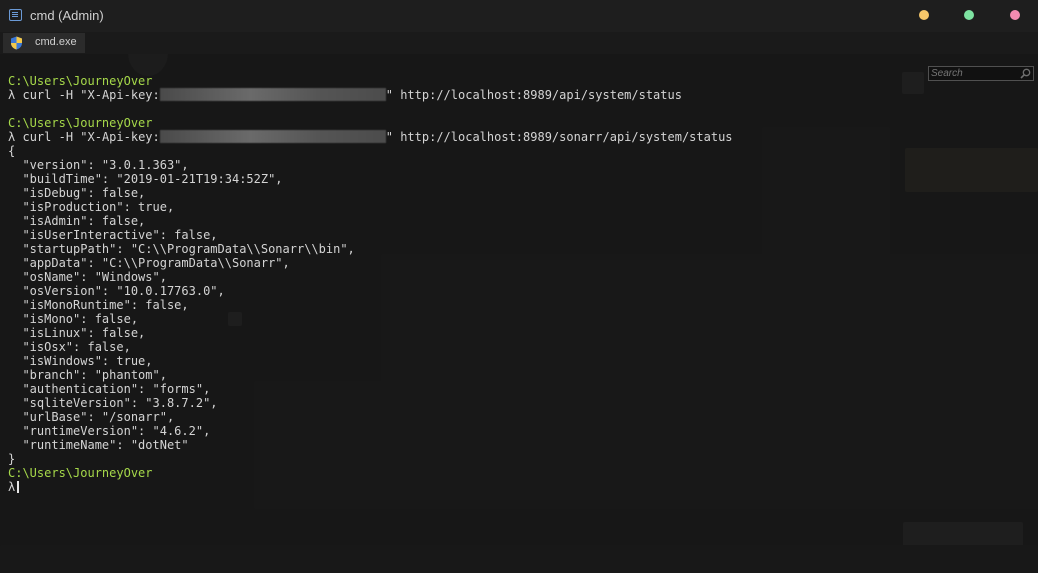 This screenshot has width=1038, height=573. I want to click on json-line: "osVersion": "10.0.17763.0",, so click(116, 291).